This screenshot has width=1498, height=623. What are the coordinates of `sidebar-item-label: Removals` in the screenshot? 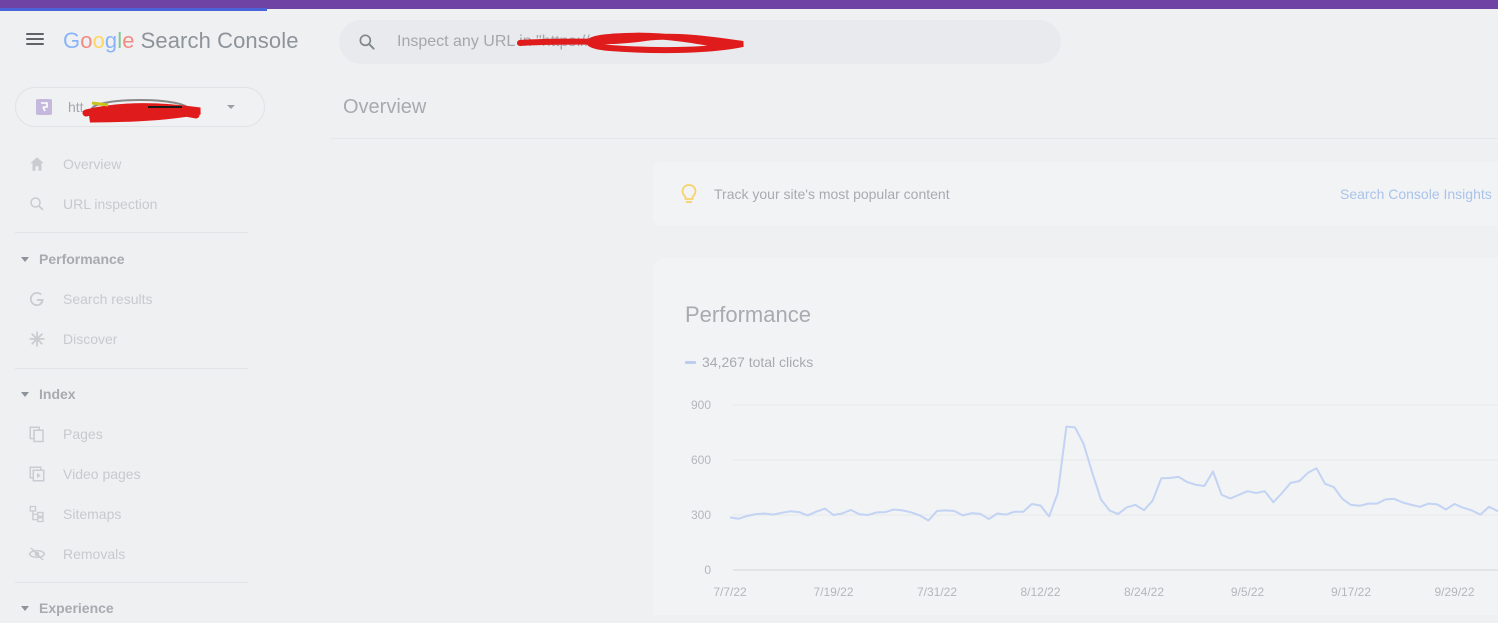 It's located at (94, 554).